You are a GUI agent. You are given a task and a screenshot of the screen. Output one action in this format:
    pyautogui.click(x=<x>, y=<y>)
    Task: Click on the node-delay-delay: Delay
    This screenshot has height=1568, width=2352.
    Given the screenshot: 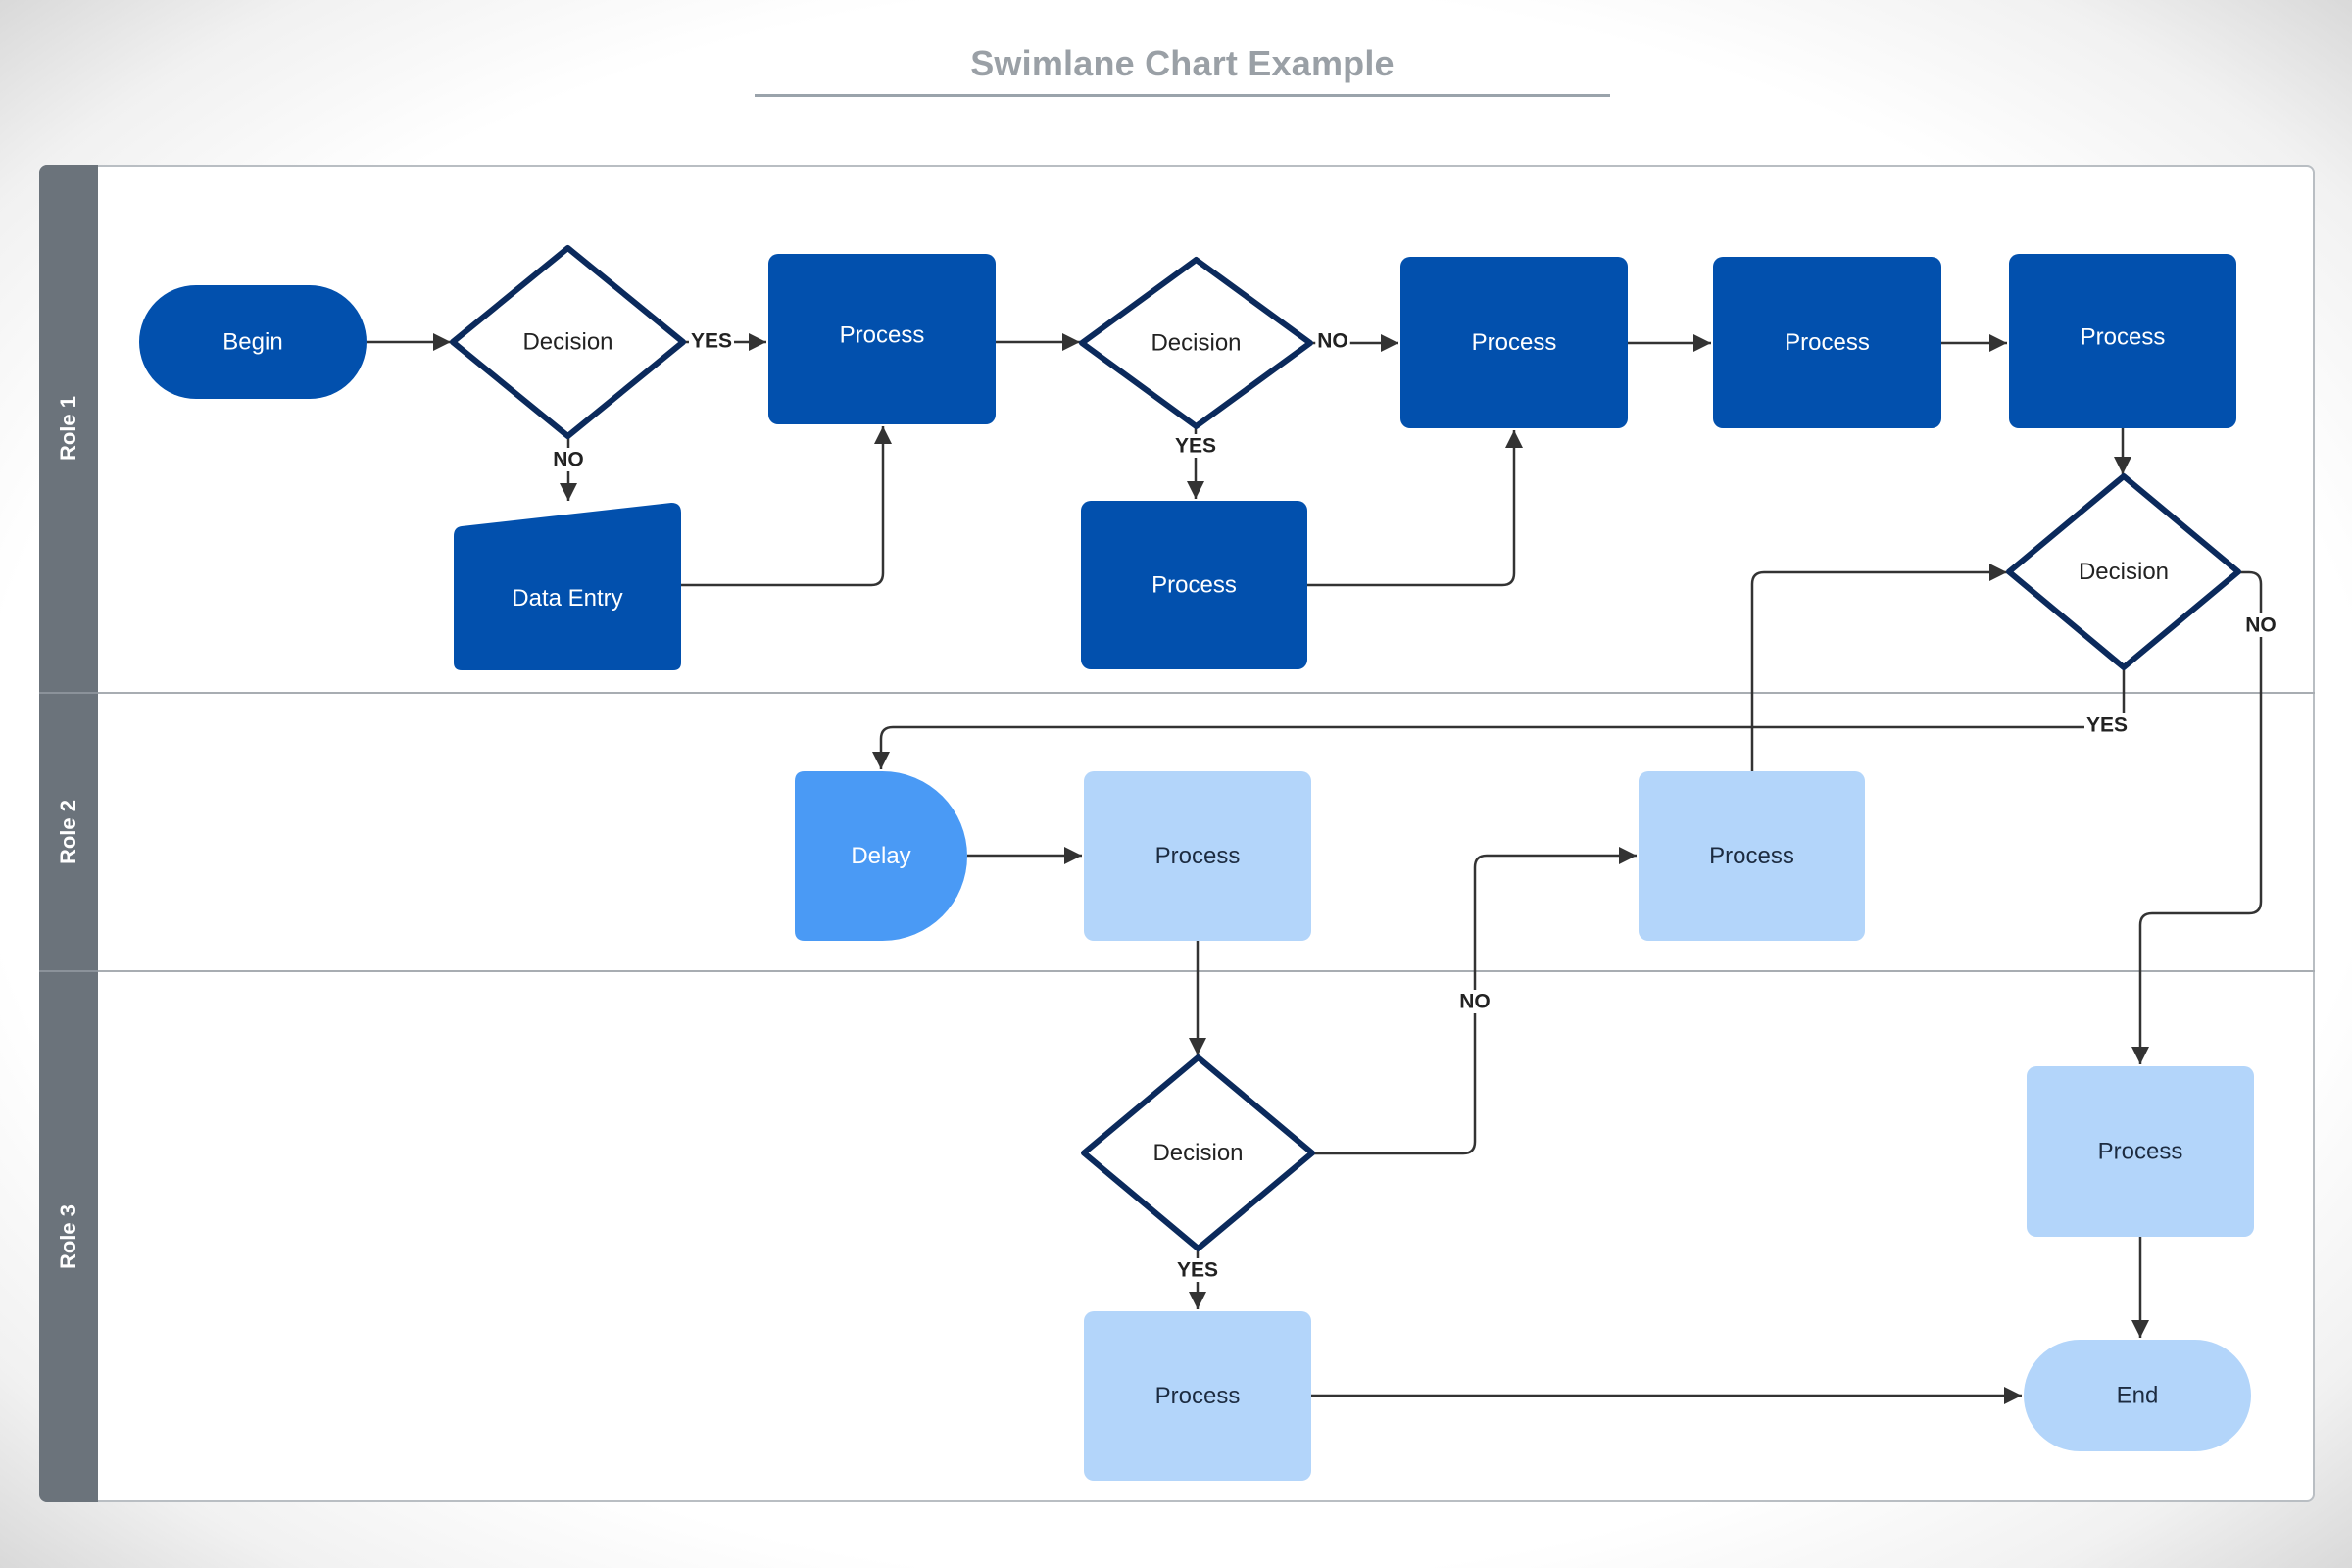 What is the action you would take?
    pyautogui.click(x=881, y=856)
    